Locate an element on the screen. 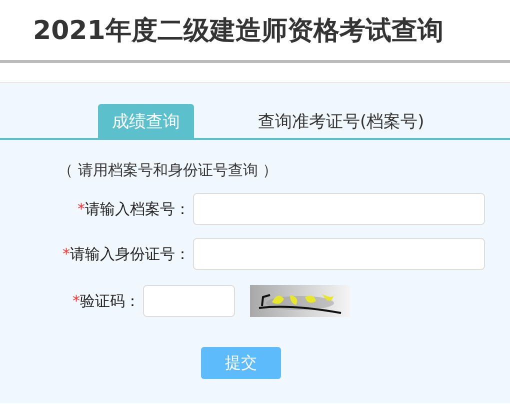  page-title: 2021年度二级建造师资格考试查询 is located at coordinates (238, 31).